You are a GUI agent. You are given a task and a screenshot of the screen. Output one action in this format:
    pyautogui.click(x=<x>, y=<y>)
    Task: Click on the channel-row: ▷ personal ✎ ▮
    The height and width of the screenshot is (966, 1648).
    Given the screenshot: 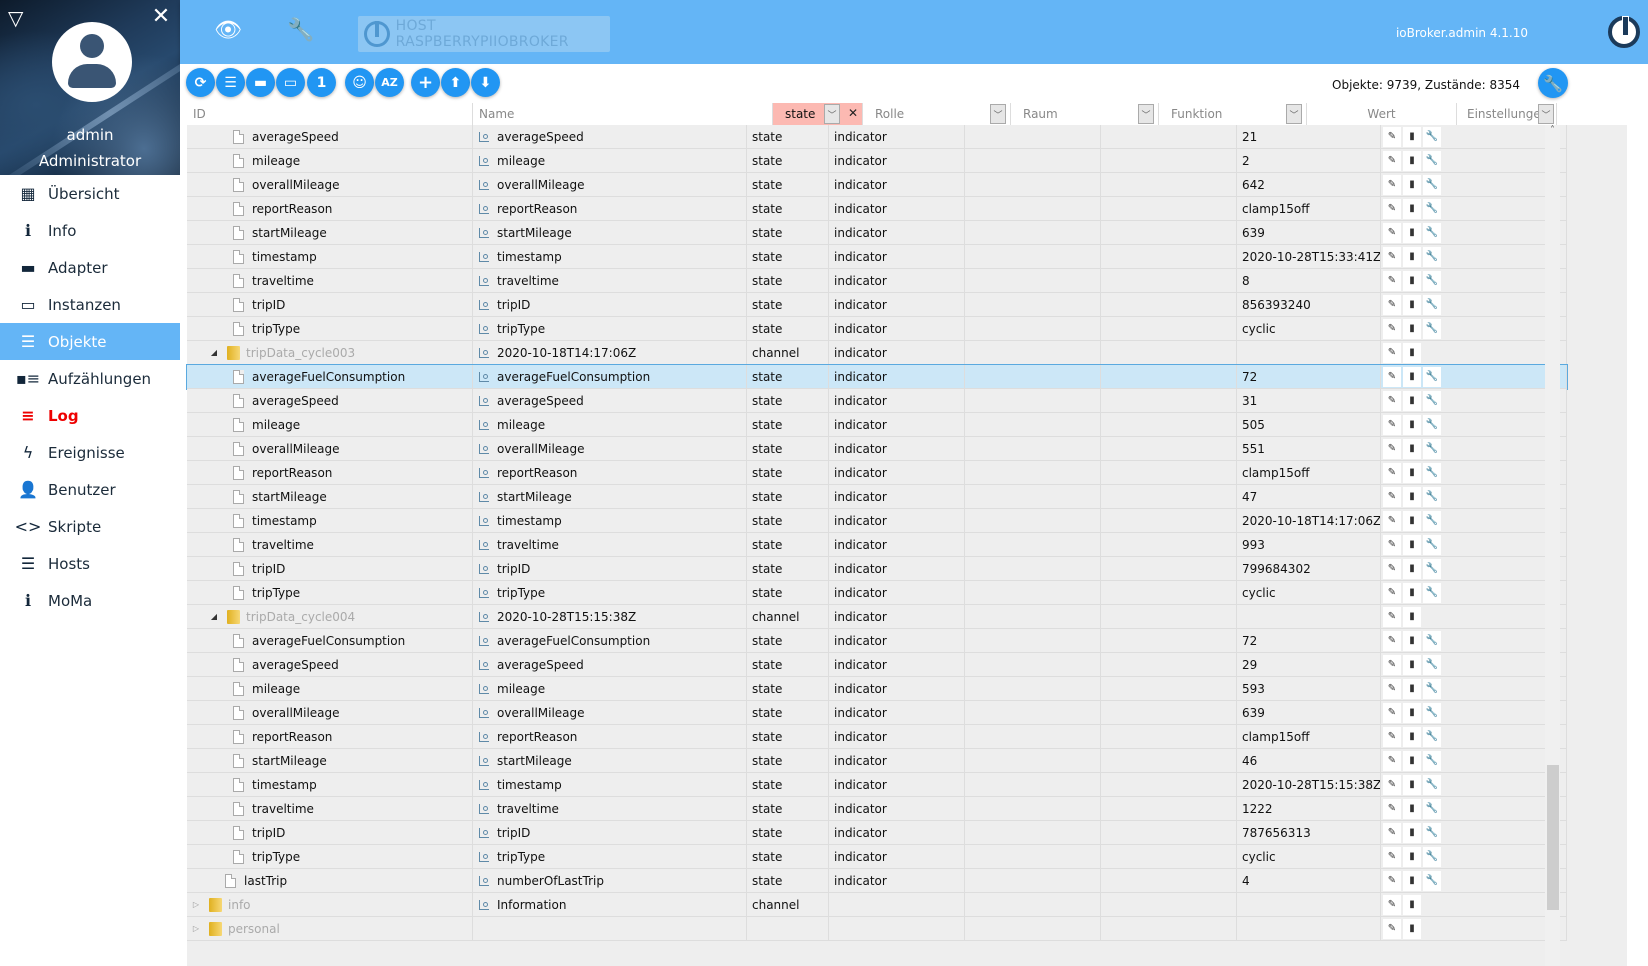 What is the action you would take?
    pyautogui.click(x=877, y=928)
    